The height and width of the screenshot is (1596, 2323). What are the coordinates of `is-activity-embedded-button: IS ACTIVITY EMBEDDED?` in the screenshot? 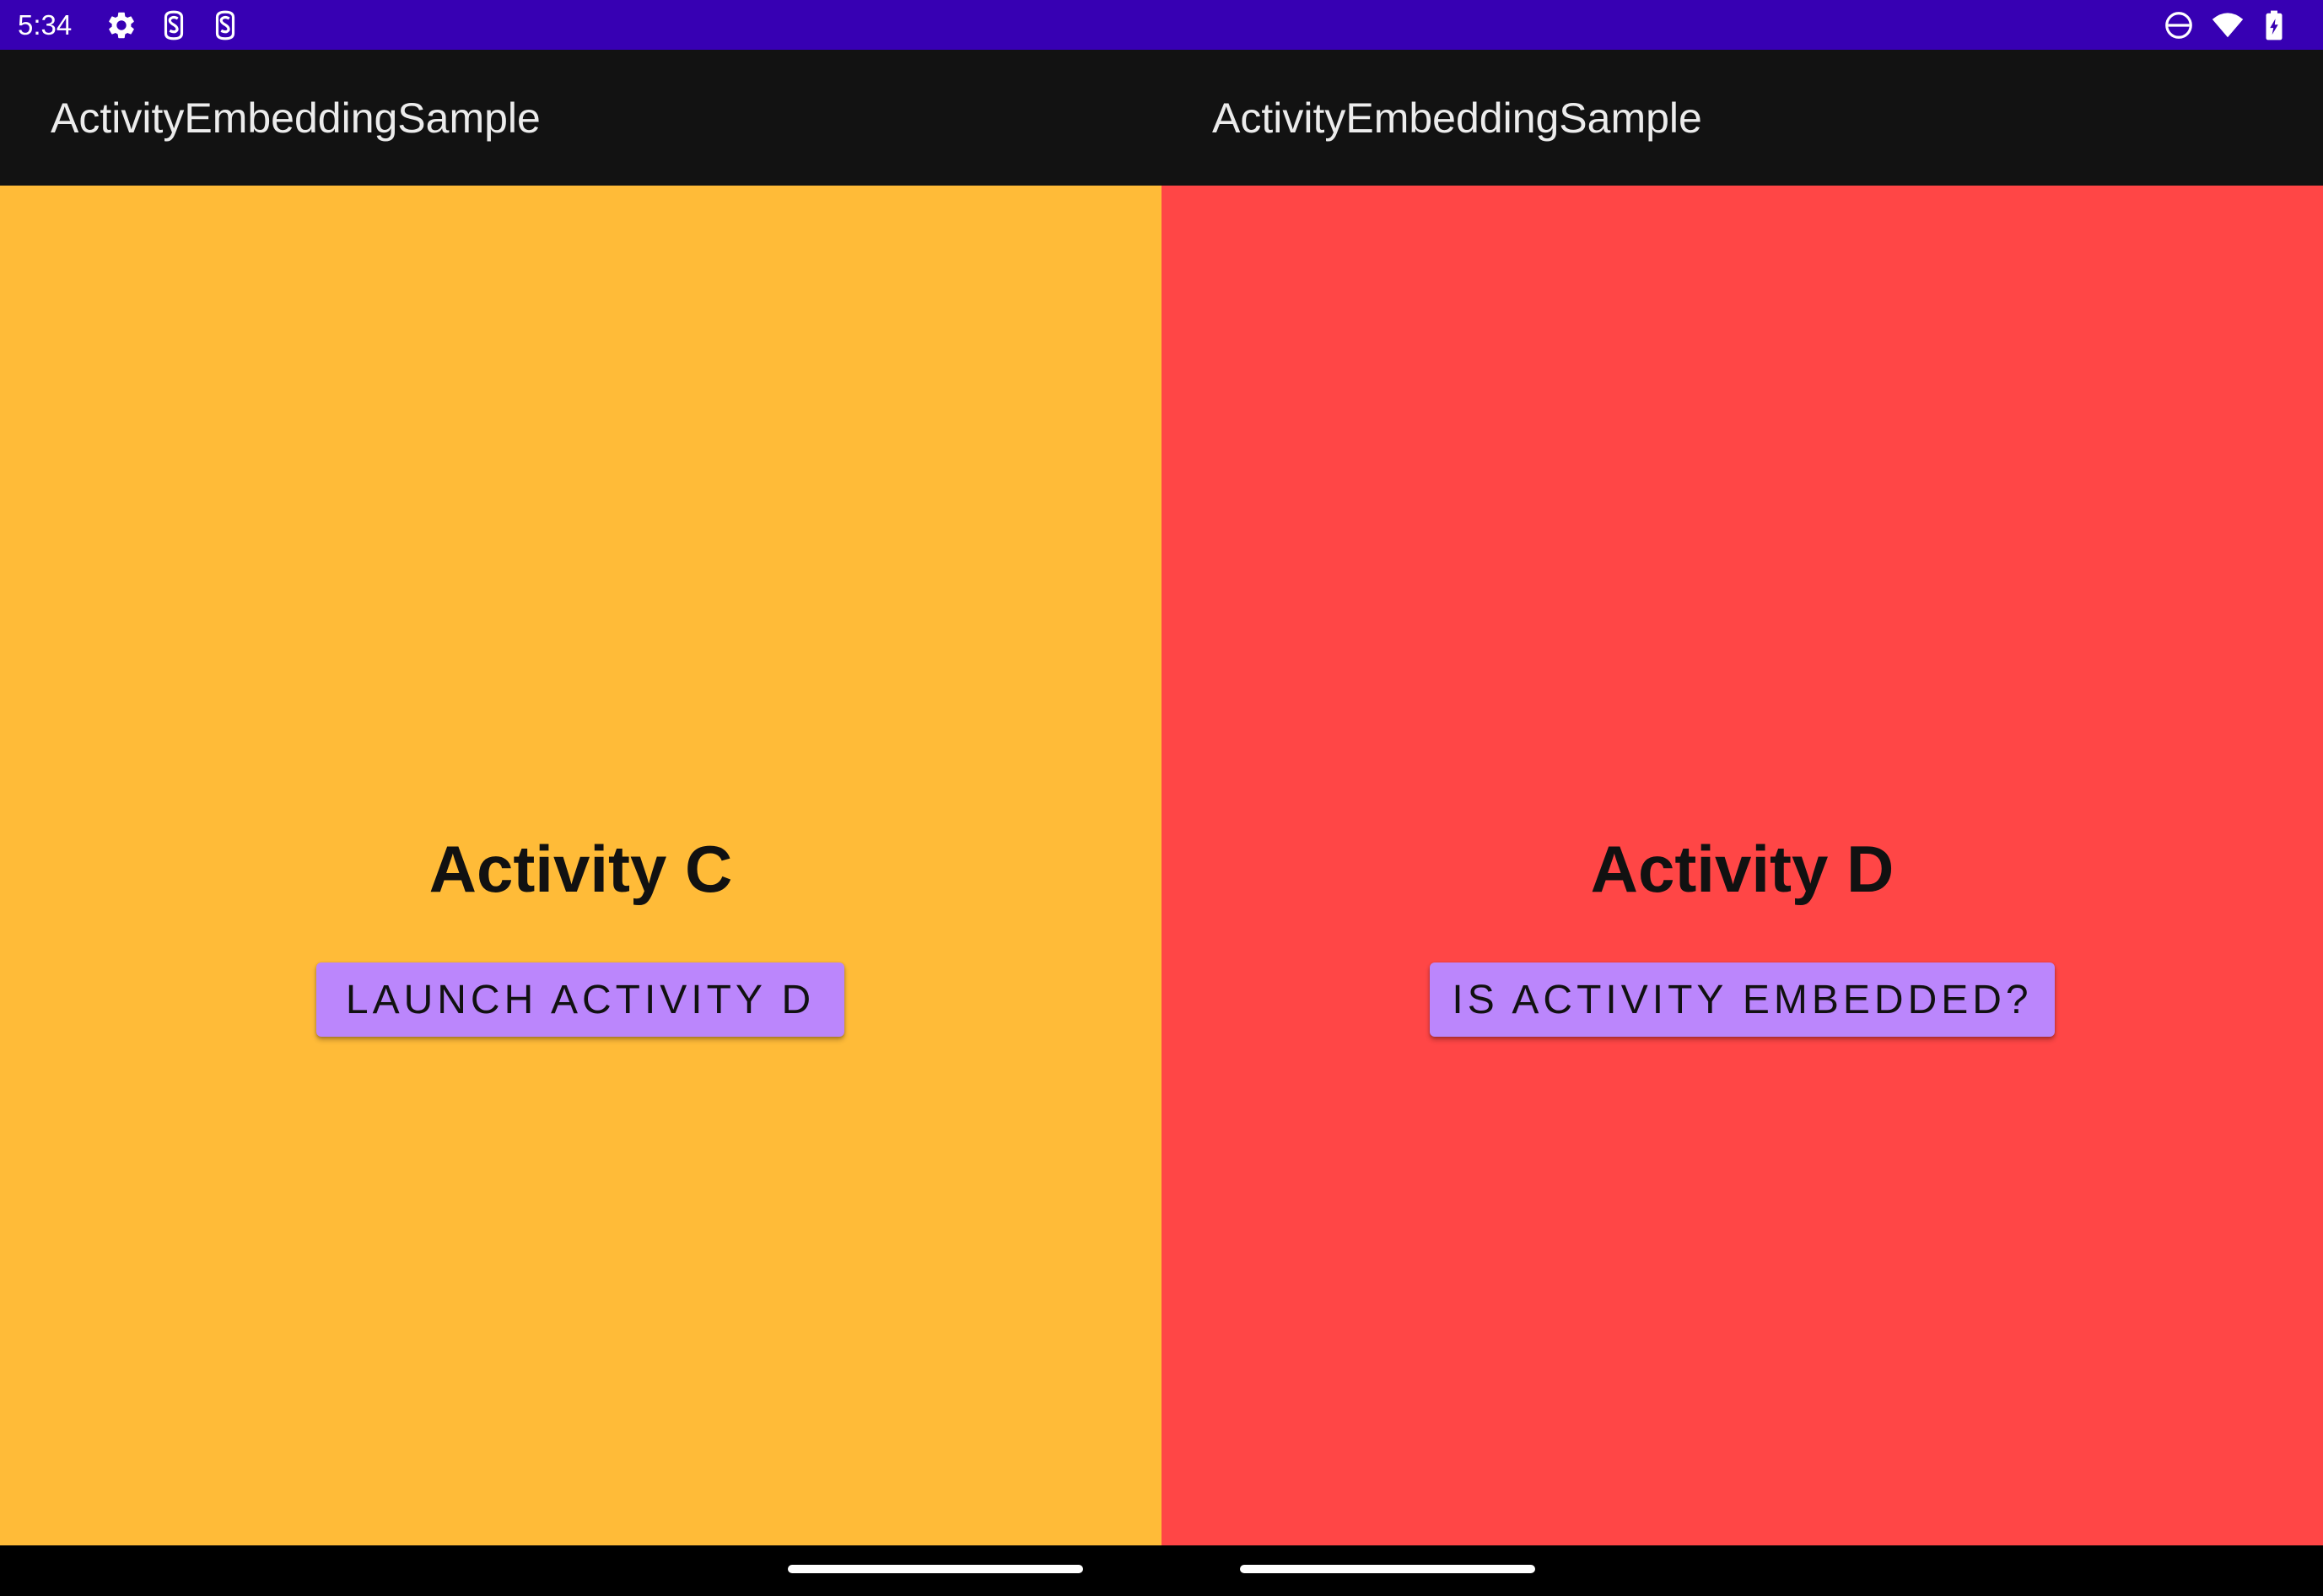 It's located at (1742, 999).